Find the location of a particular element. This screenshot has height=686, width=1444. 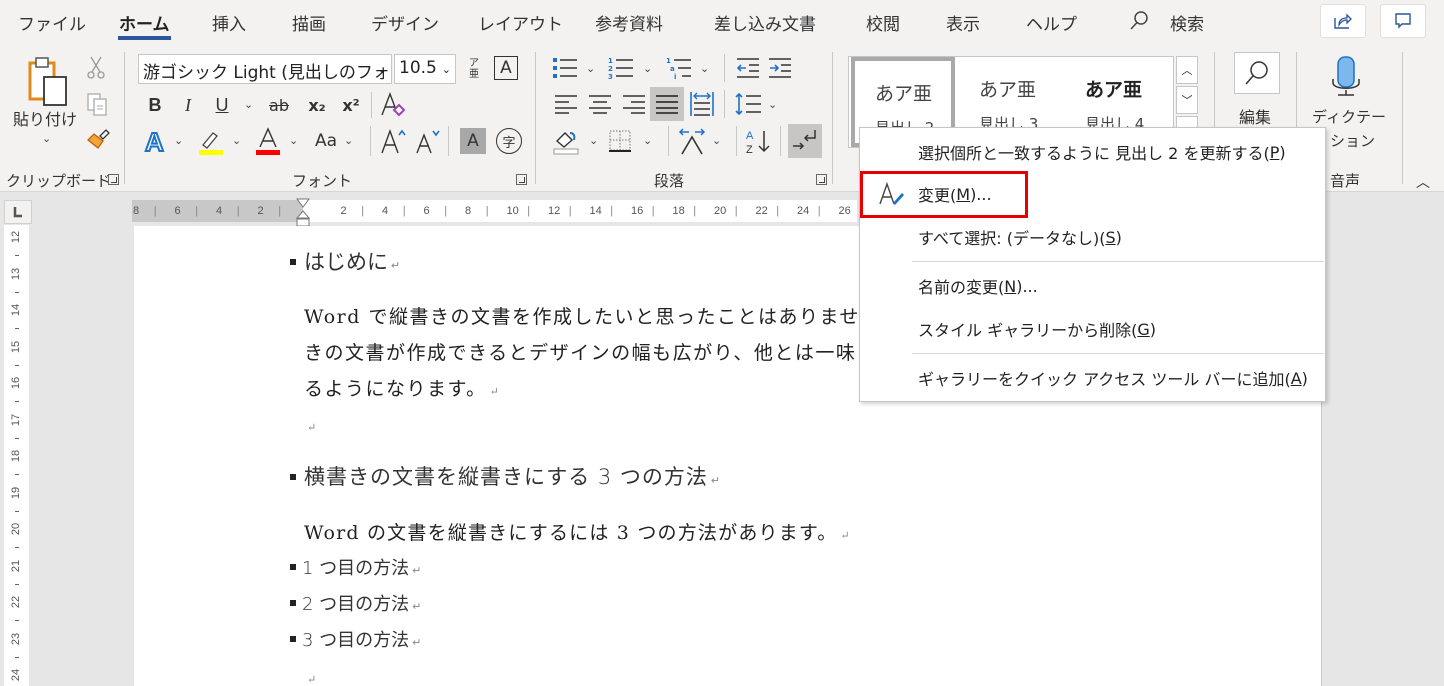

ruler-tick-mark: | is located at coordinates (570, 211).